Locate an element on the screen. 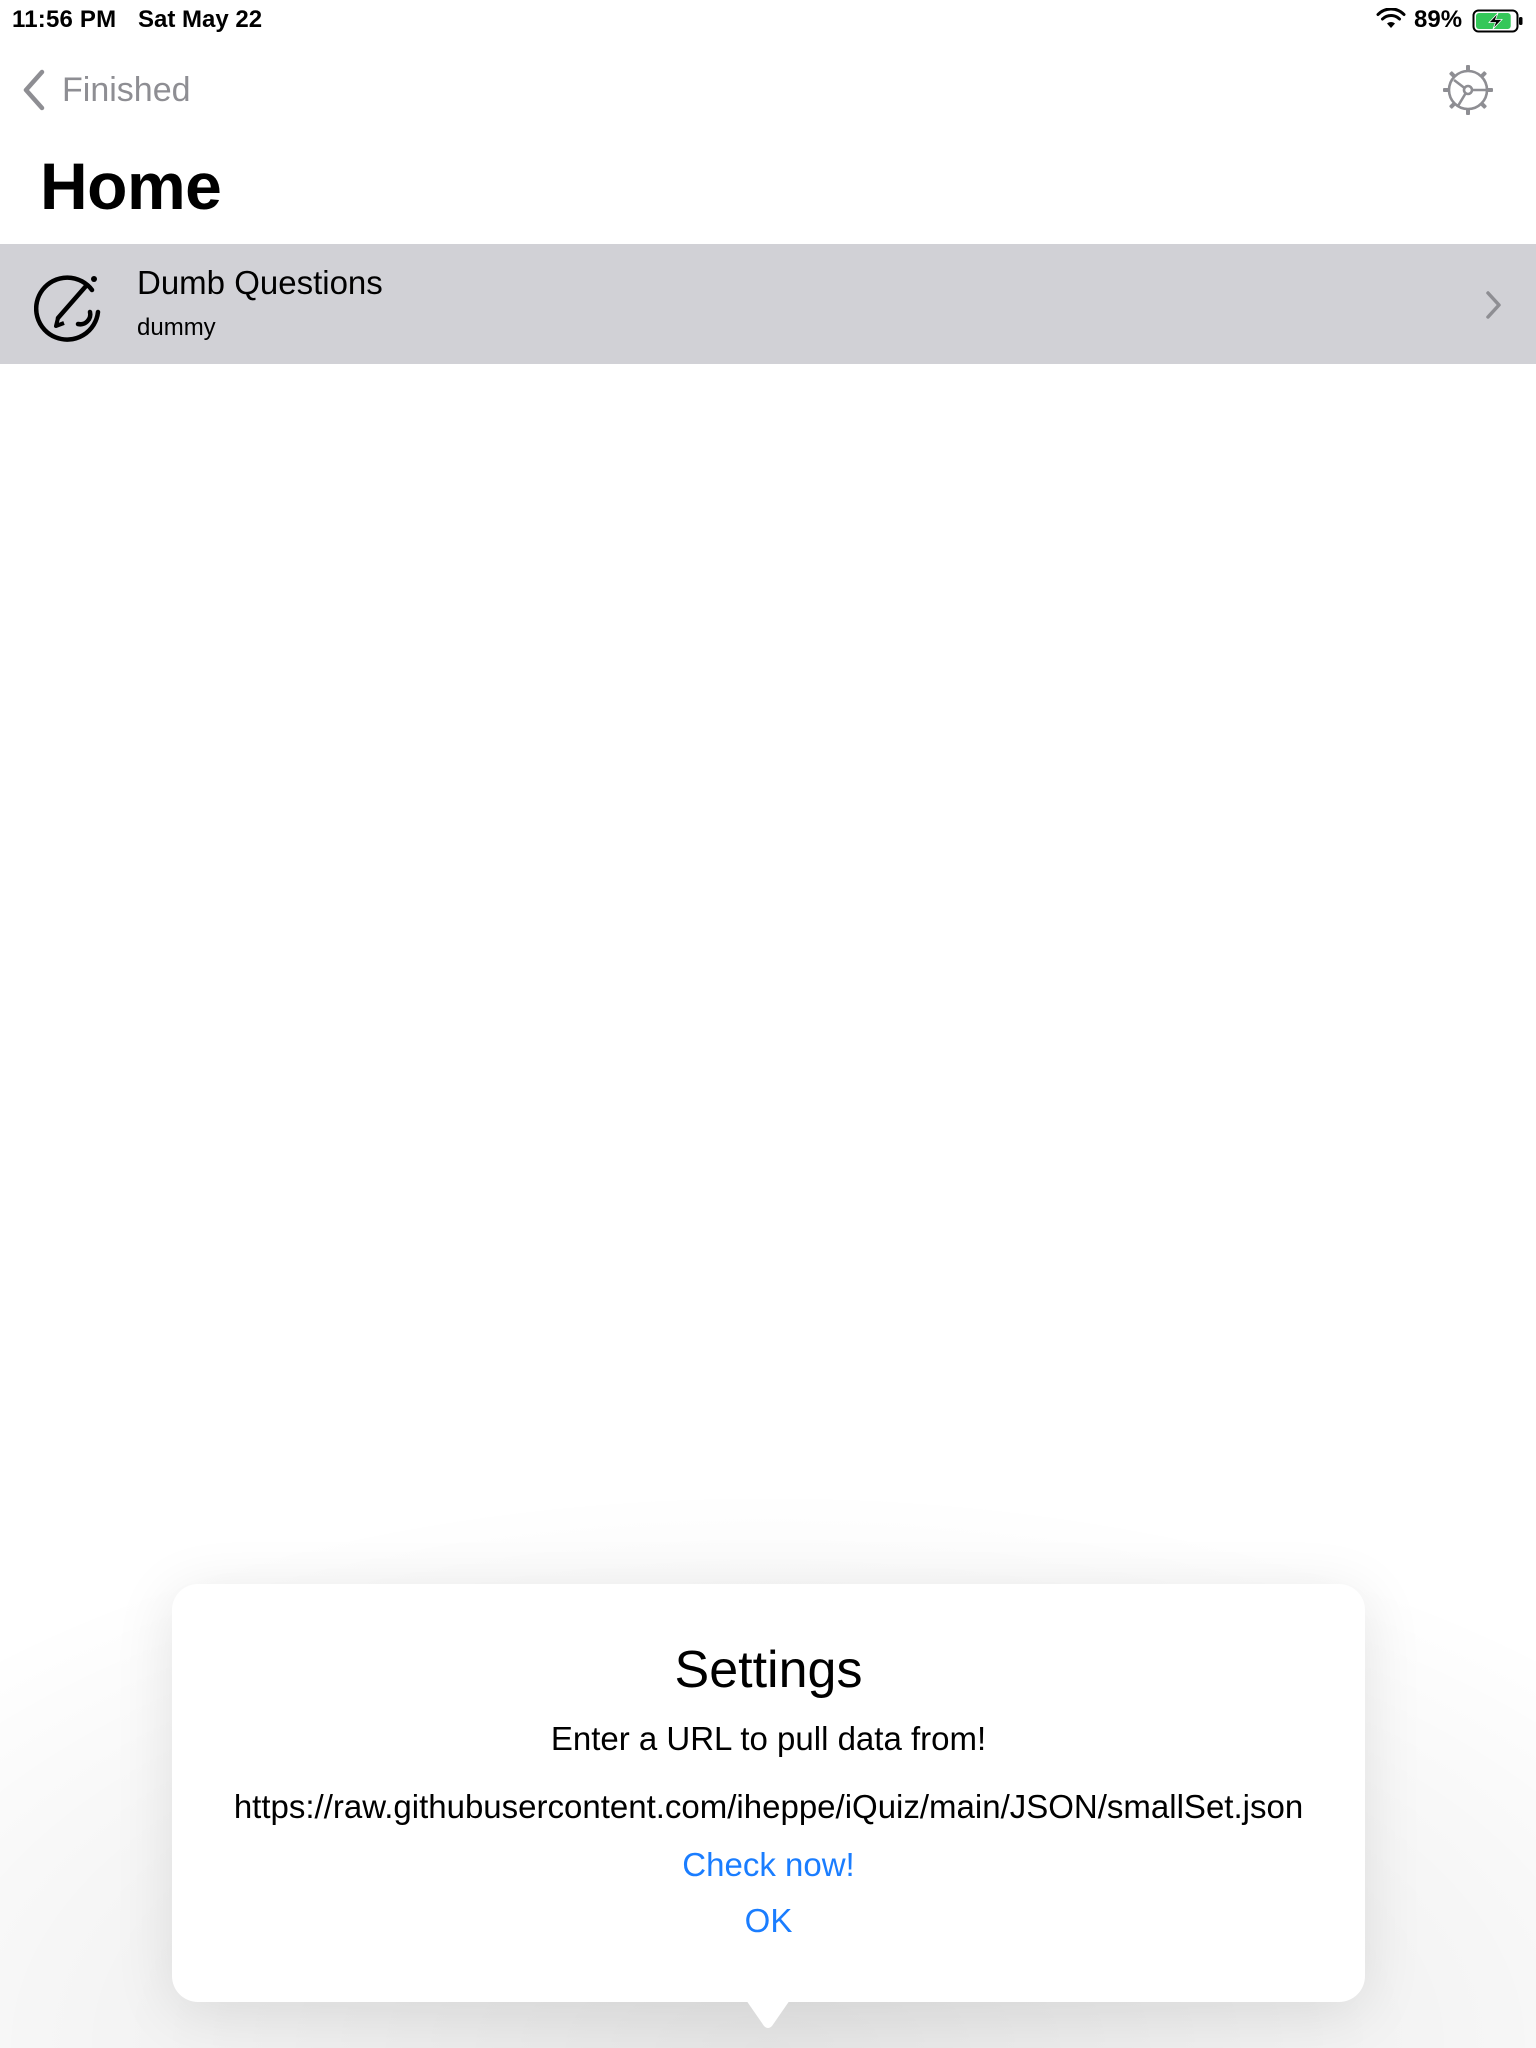 This screenshot has height=2048, width=1536. chevron-right-icon is located at coordinates (1493, 305).